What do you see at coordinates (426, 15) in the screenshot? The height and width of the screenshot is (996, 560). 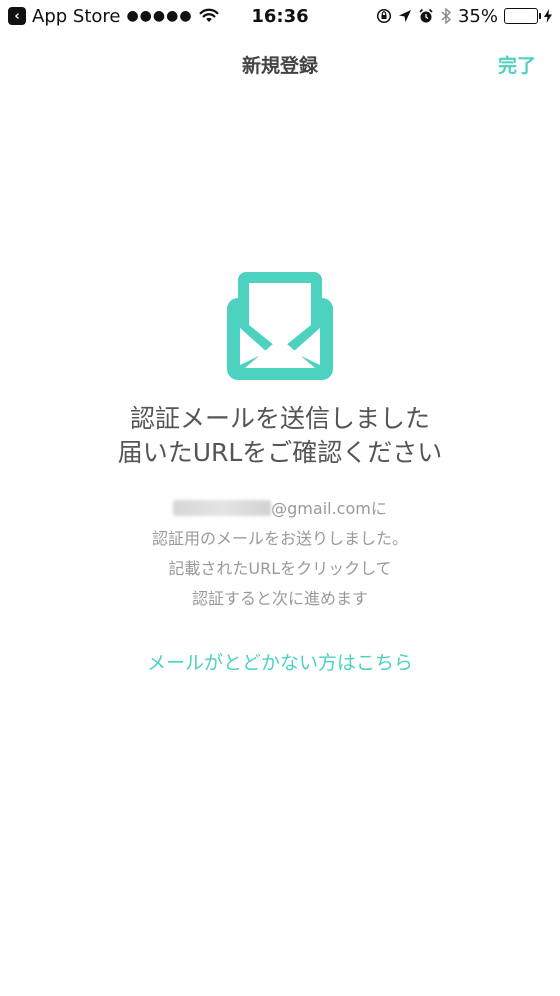 I see `alarm-icon` at bounding box center [426, 15].